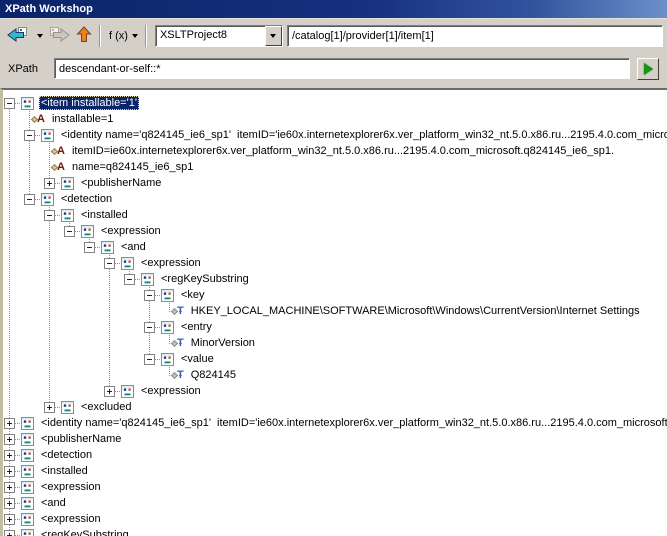  I want to click on tree-node-label: <key, so click(193, 295).